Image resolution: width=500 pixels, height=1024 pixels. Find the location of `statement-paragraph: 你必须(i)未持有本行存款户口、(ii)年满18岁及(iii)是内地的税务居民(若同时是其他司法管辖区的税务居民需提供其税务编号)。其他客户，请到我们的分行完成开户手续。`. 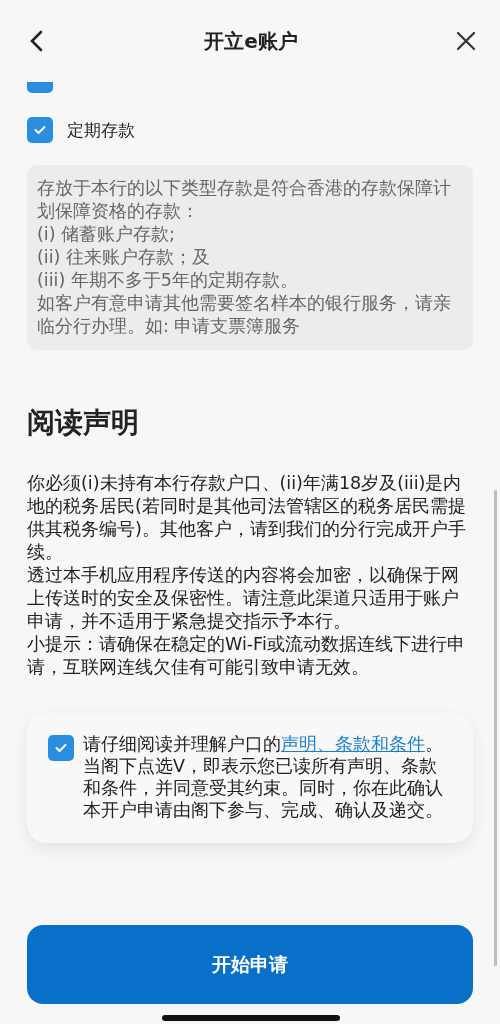

statement-paragraph: 你必须(i)未持有本行存款户口、(ii)年满18岁及(iii)是内地的税务居民(若同时是其他司法管辖区的税务居民需提供其税务编号)。其他客户，请到我们的分行完成开户手续。 is located at coordinates (247, 518).